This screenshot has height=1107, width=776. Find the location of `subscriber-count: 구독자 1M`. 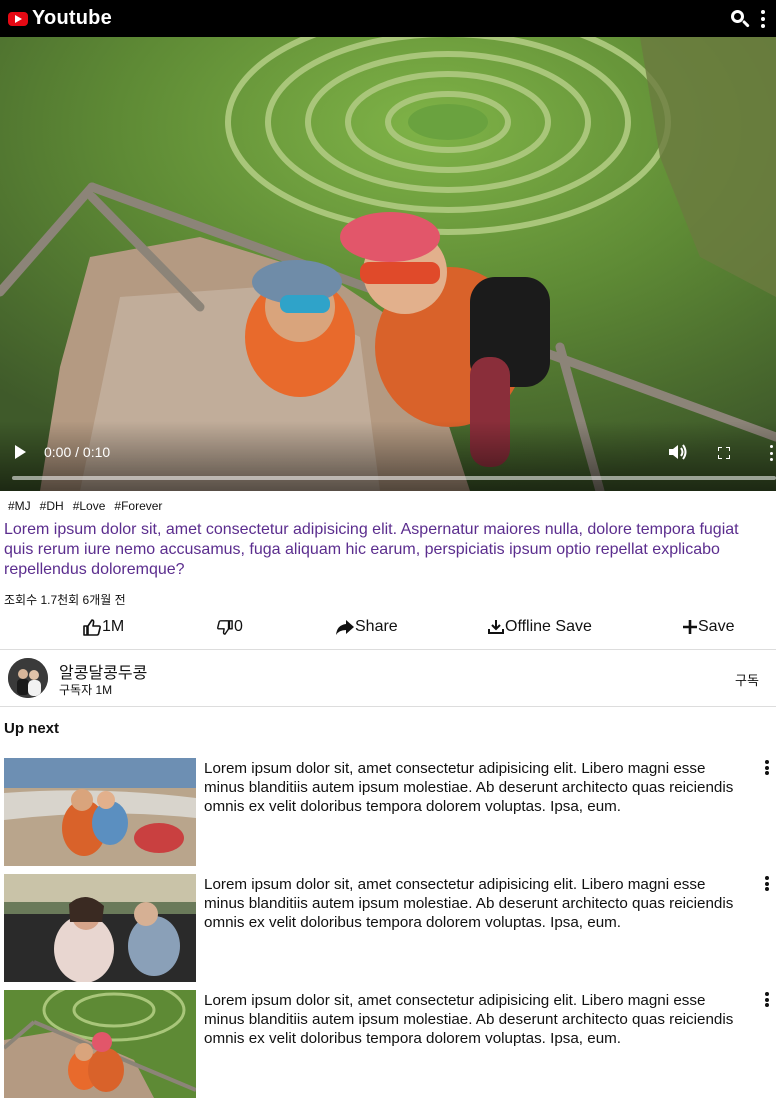

subscriber-count: 구독자 1M is located at coordinates (86, 690).